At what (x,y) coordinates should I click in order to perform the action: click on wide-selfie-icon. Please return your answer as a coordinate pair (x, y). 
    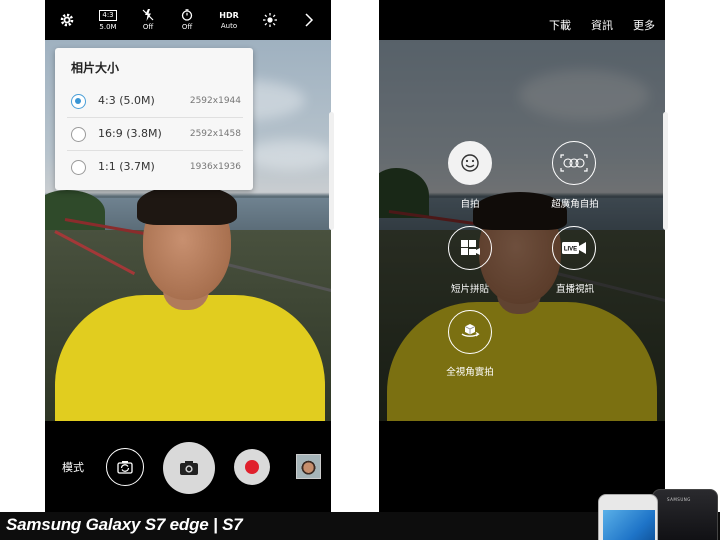
    Looking at the image, I should click on (574, 163).